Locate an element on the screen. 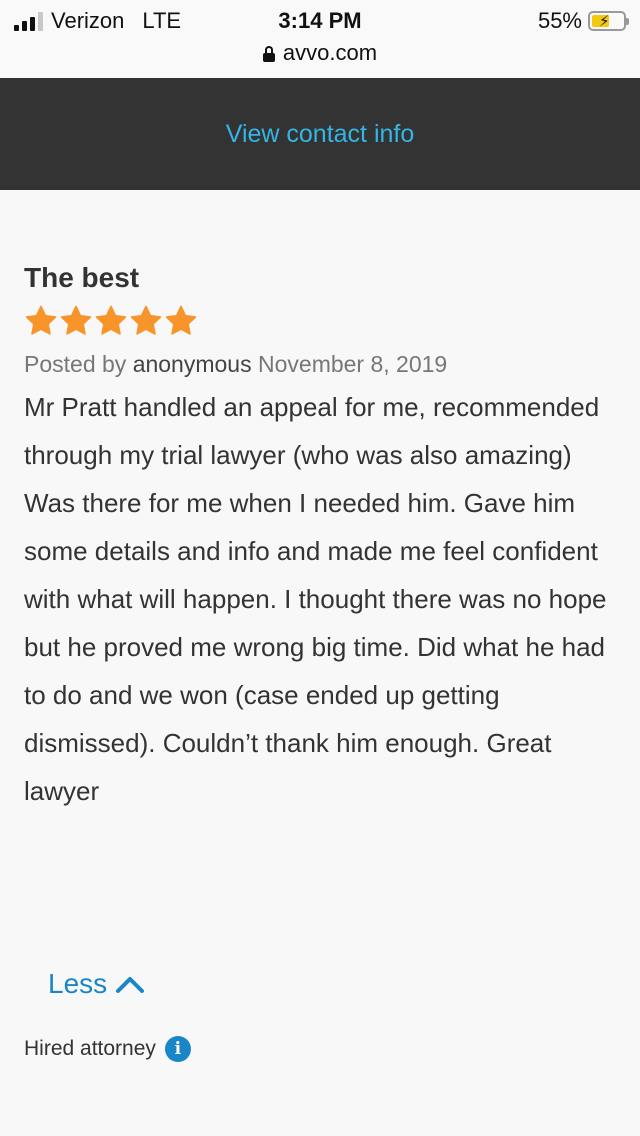 The image size is (640, 1136). less-label: Less is located at coordinates (78, 983).